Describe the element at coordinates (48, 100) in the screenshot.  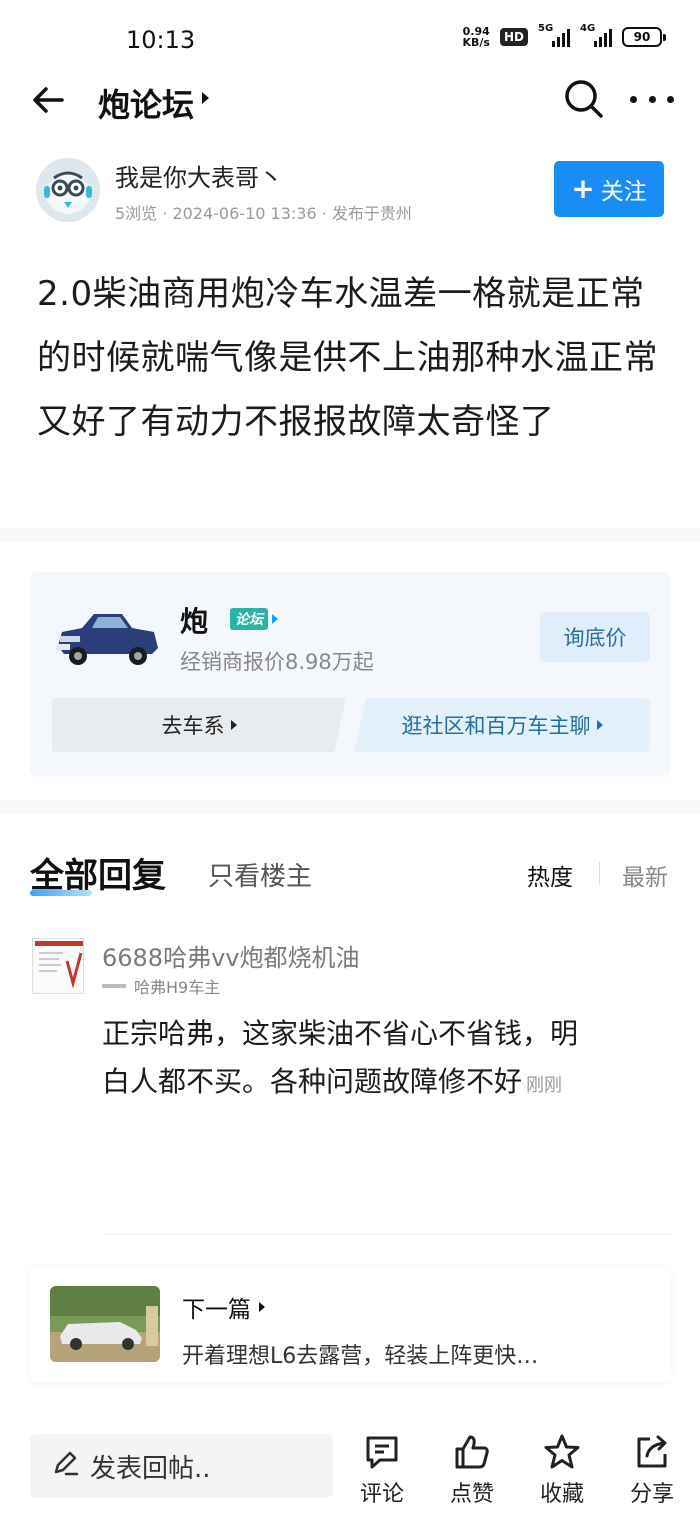
I see `back-arrow-icon` at that location.